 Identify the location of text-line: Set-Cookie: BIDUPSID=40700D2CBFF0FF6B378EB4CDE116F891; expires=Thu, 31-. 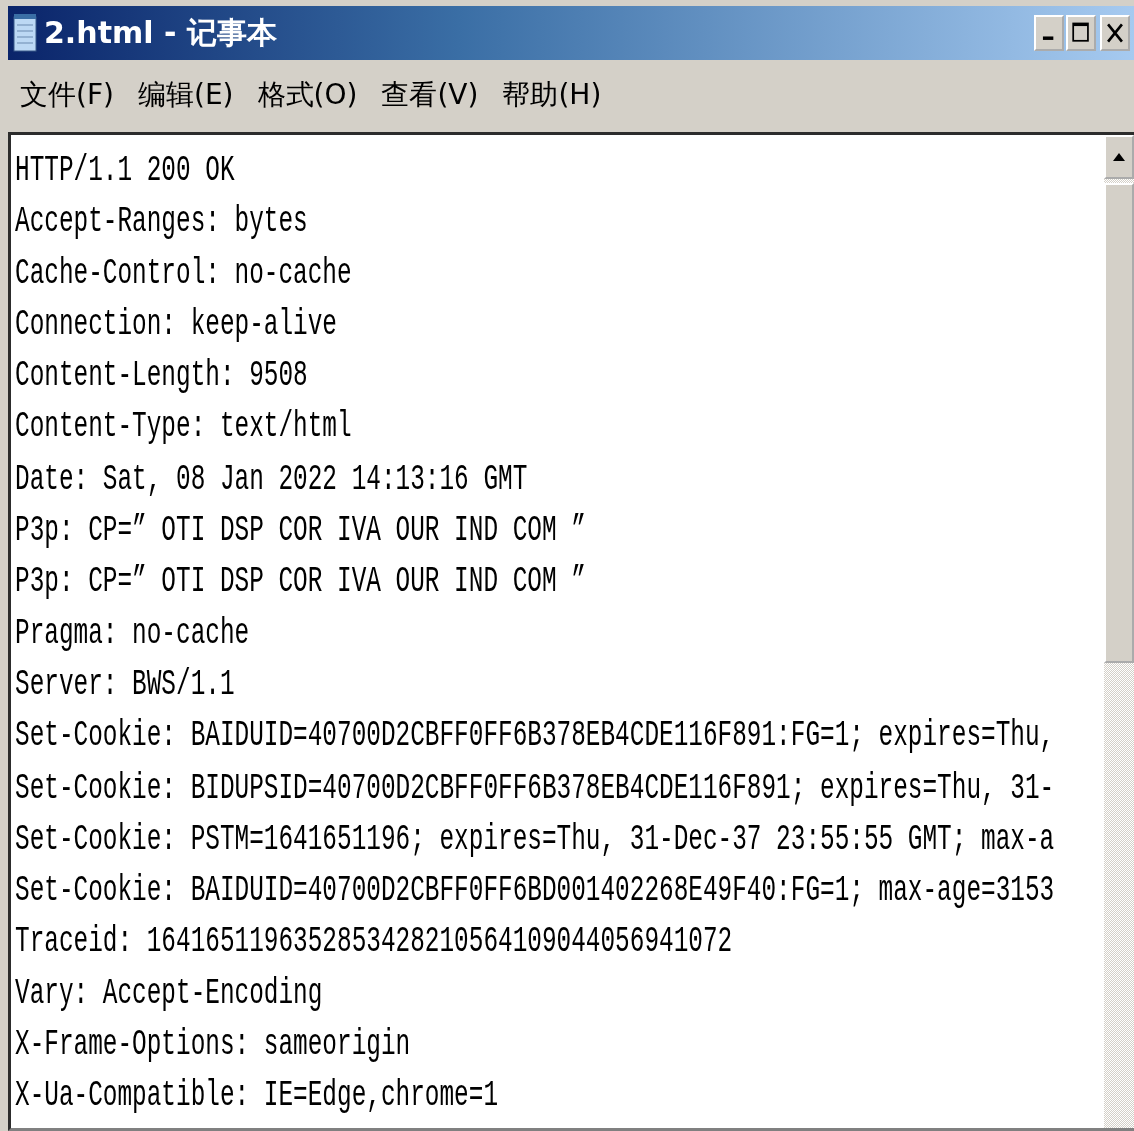
(535, 787).